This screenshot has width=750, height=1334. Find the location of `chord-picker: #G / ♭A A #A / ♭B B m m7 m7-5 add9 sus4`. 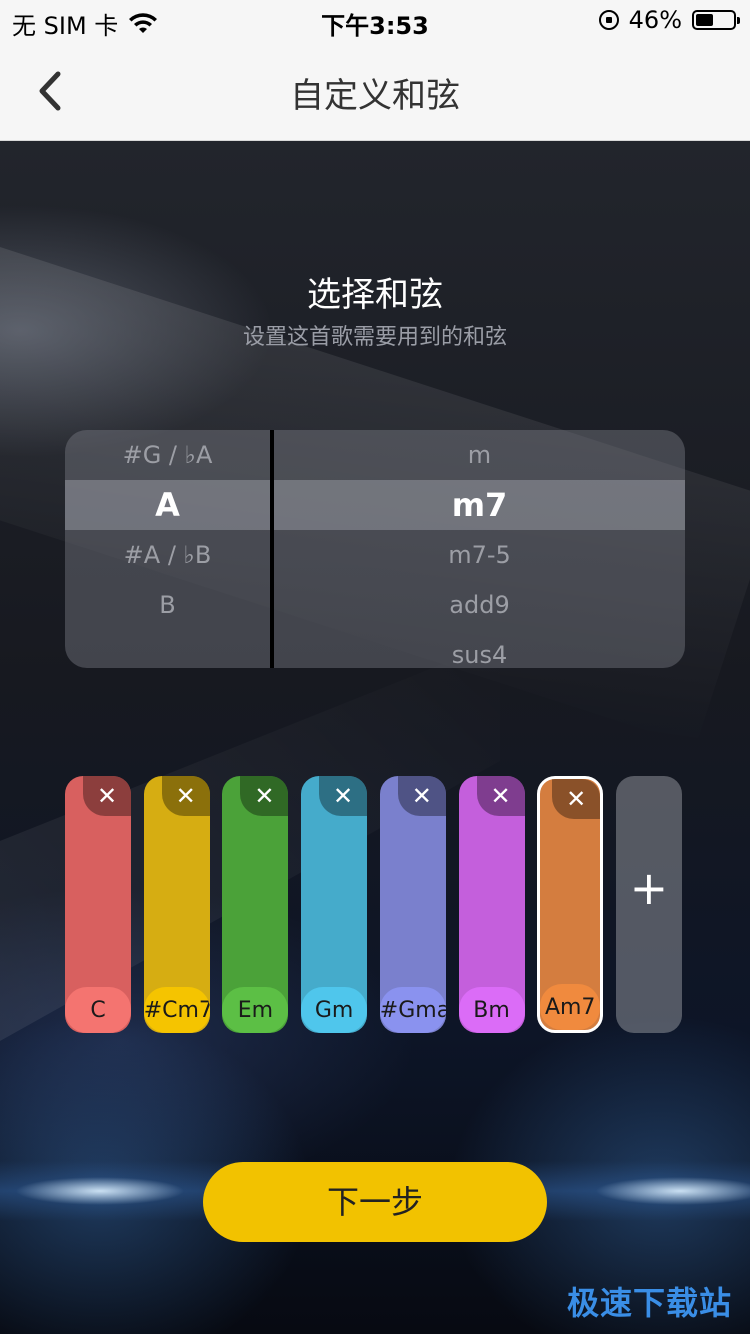

chord-picker: #G / ♭A A #A / ♭B B m m7 m7-5 add9 sus4 is located at coordinates (375, 549).